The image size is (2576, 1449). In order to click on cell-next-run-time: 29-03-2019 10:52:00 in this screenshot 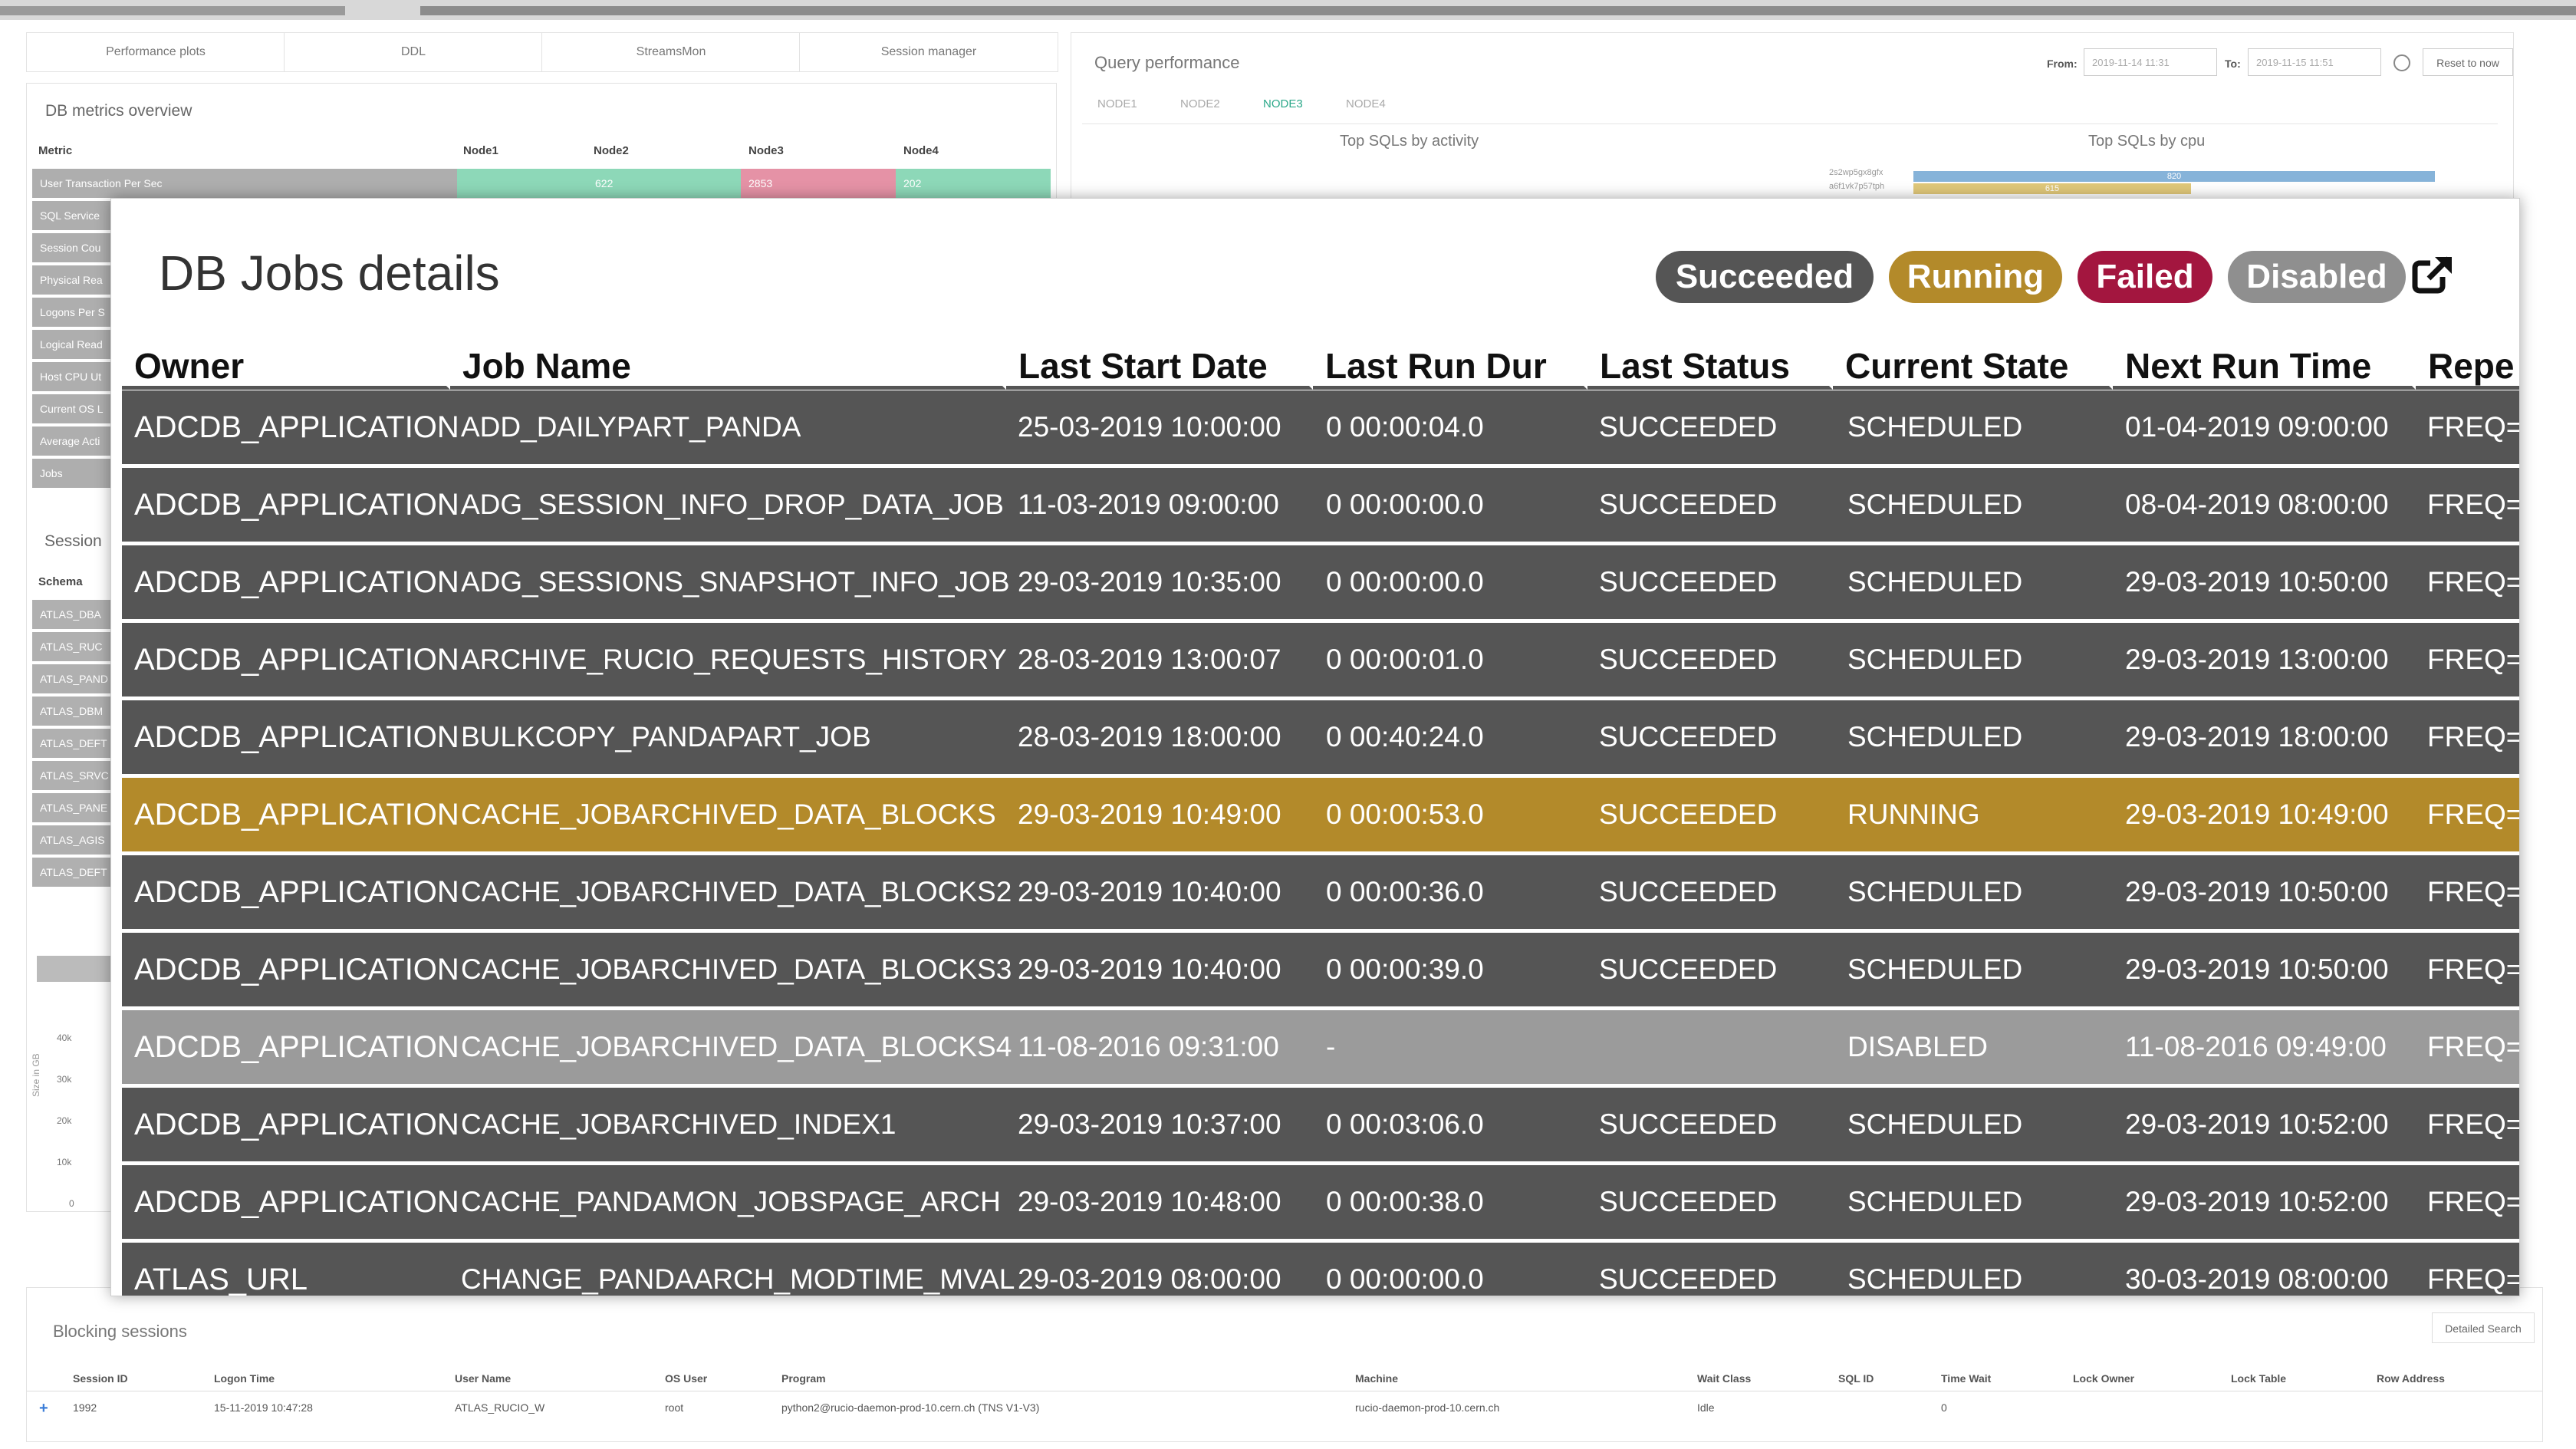, I will do `click(2257, 1124)`.